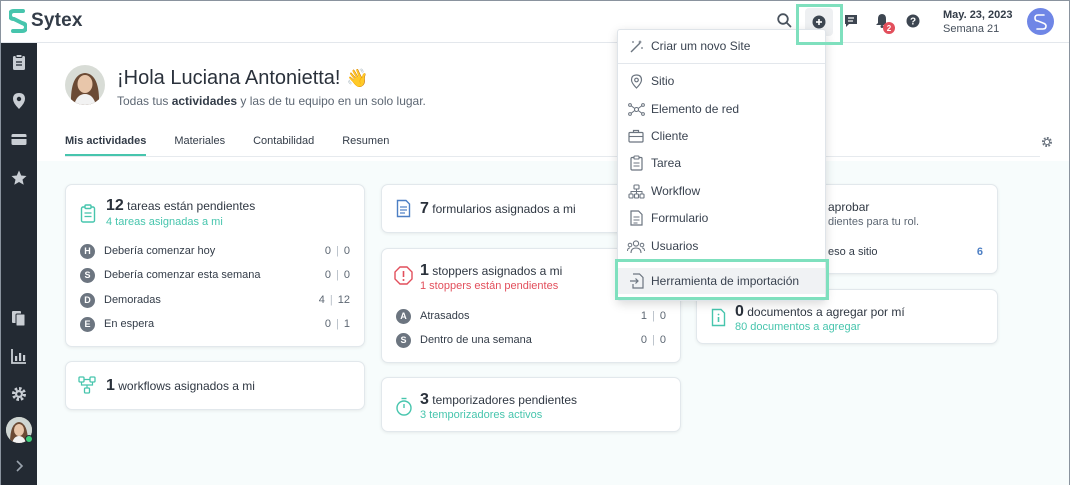  I want to click on user-menu-avatar, so click(1040, 21).